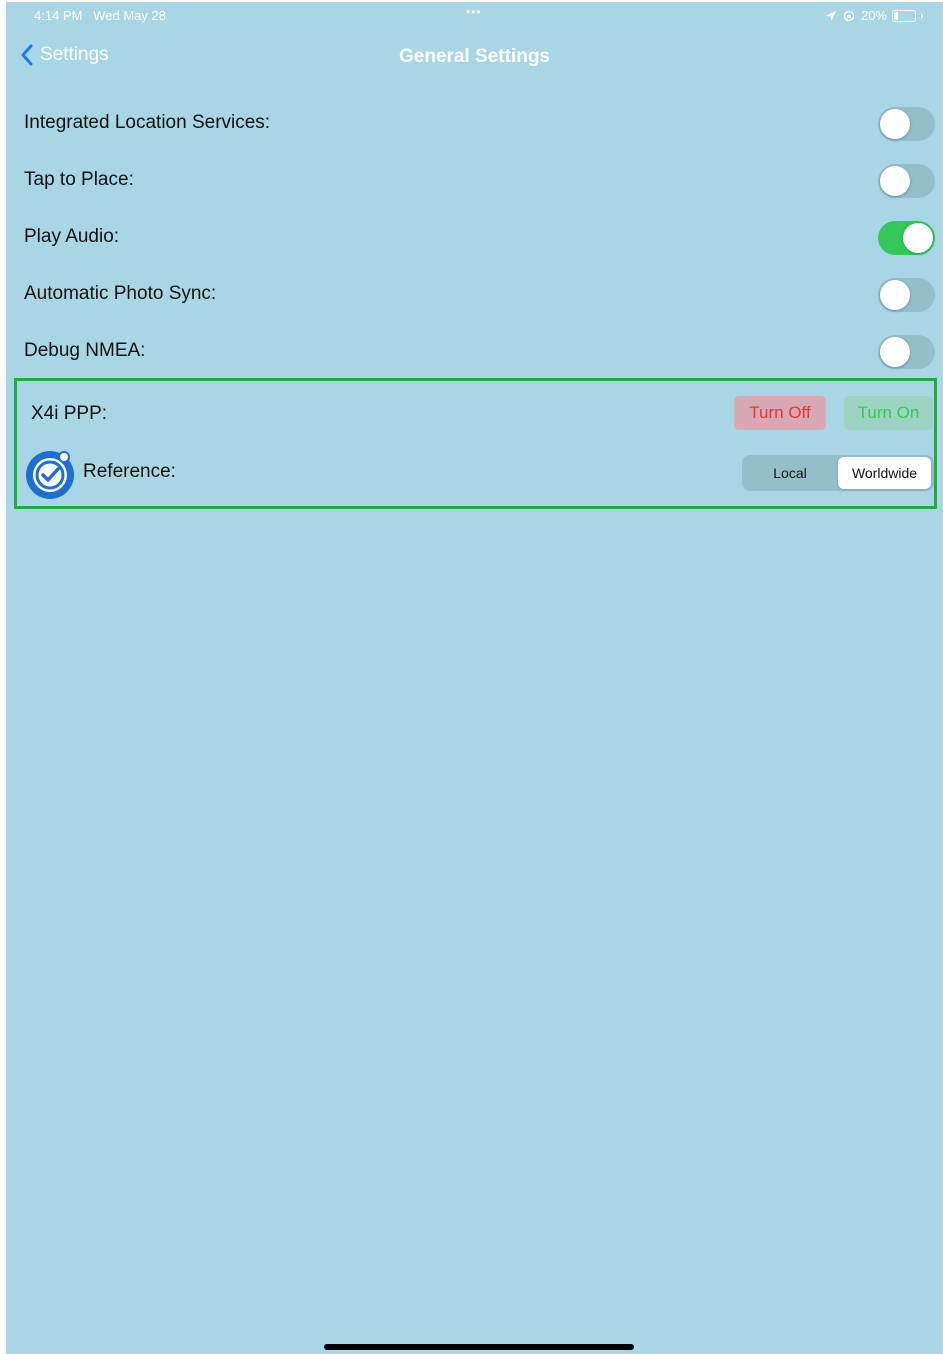 Image resolution: width=943 pixels, height=1354 pixels. What do you see at coordinates (922, 15) in the screenshot?
I see `battery-tip` at bounding box center [922, 15].